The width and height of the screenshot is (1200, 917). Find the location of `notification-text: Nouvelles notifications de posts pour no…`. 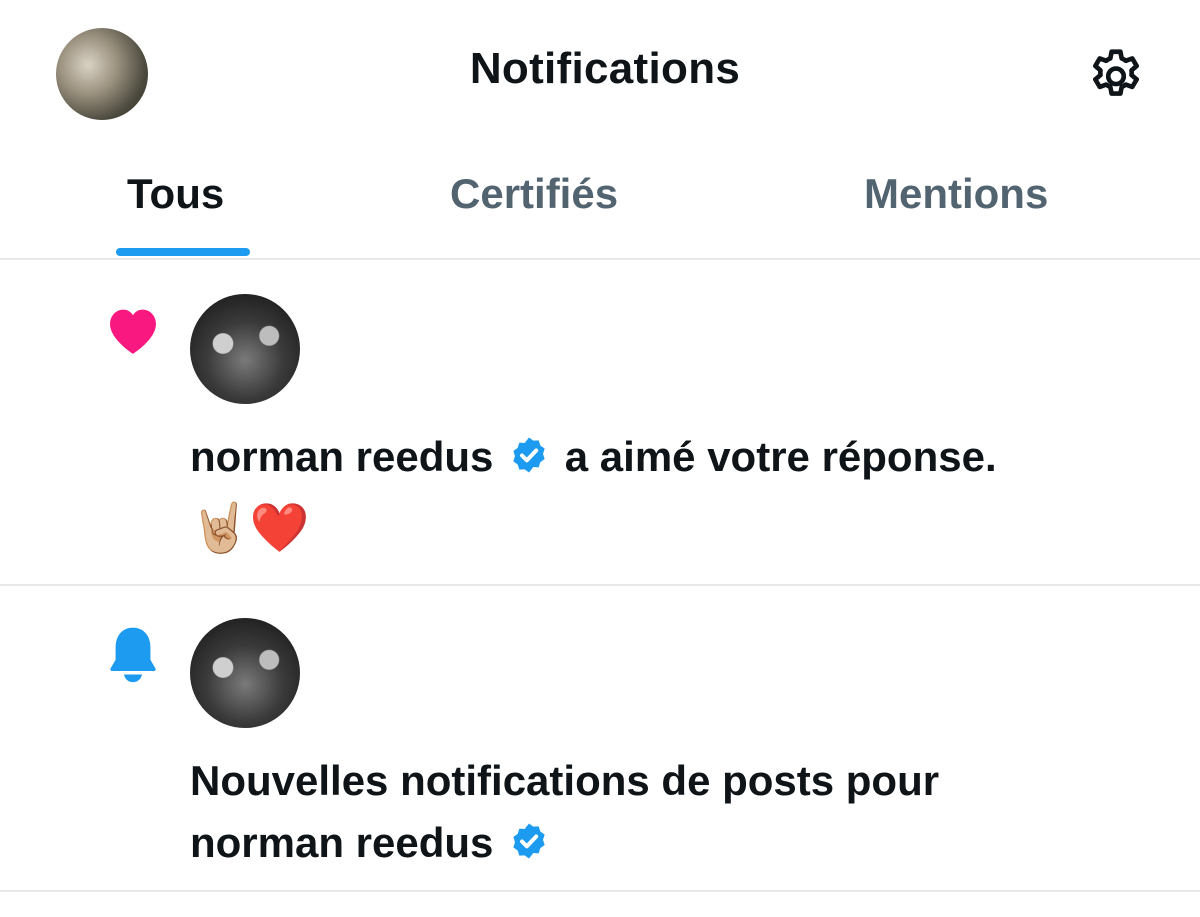

notification-text: Nouvelles notifications de posts pour no… is located at coordinates (564, 812).